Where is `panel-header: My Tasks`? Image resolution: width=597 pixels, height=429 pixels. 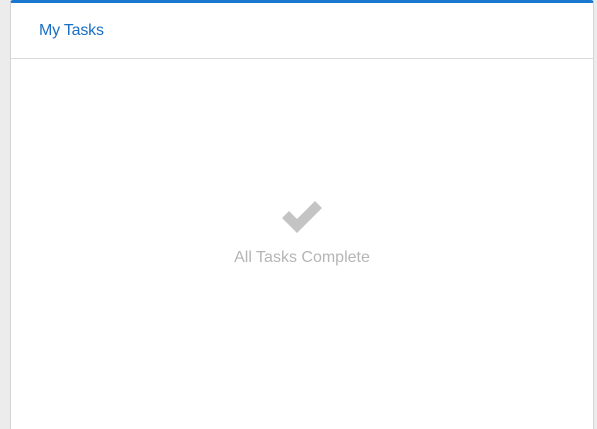
panel-header: My Tasks is located at coordinates (302, 31).